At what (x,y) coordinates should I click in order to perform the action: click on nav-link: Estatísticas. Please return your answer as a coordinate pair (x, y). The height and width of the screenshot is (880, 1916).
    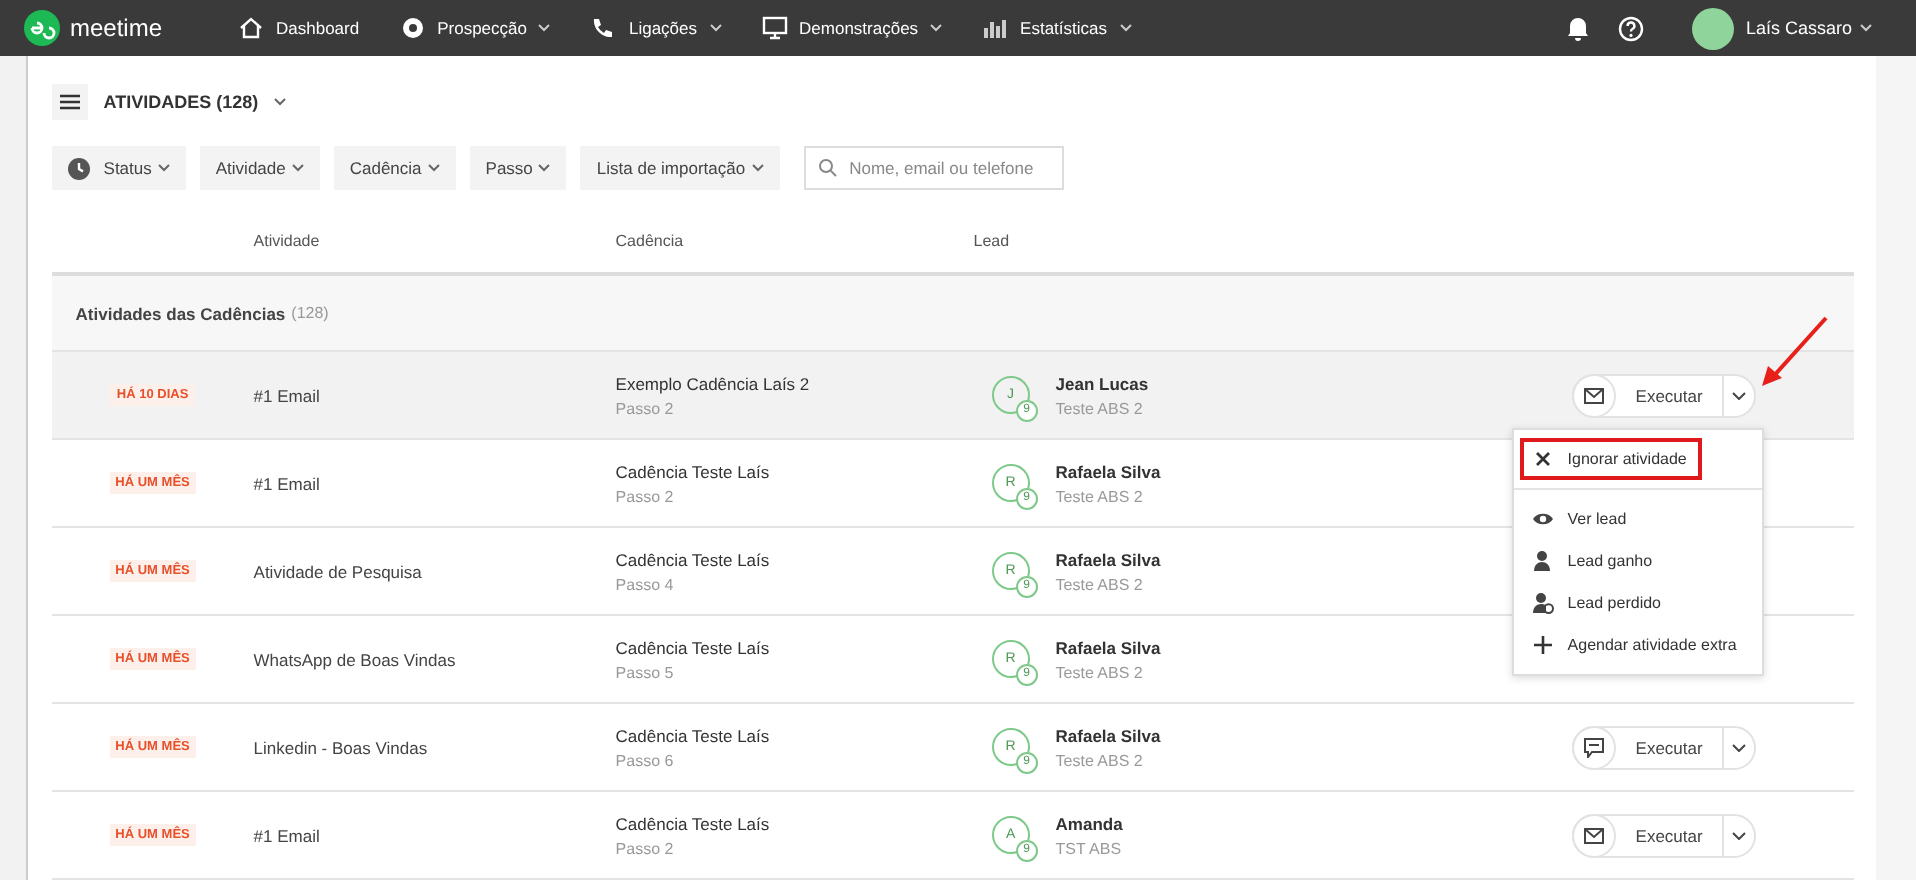
    Looking at the image, I should click on (1057, 28).